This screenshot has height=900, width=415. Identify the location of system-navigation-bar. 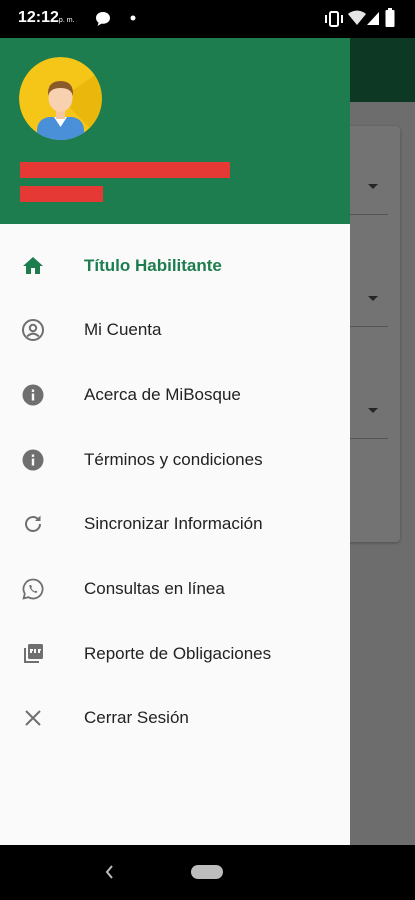
(207, 872).